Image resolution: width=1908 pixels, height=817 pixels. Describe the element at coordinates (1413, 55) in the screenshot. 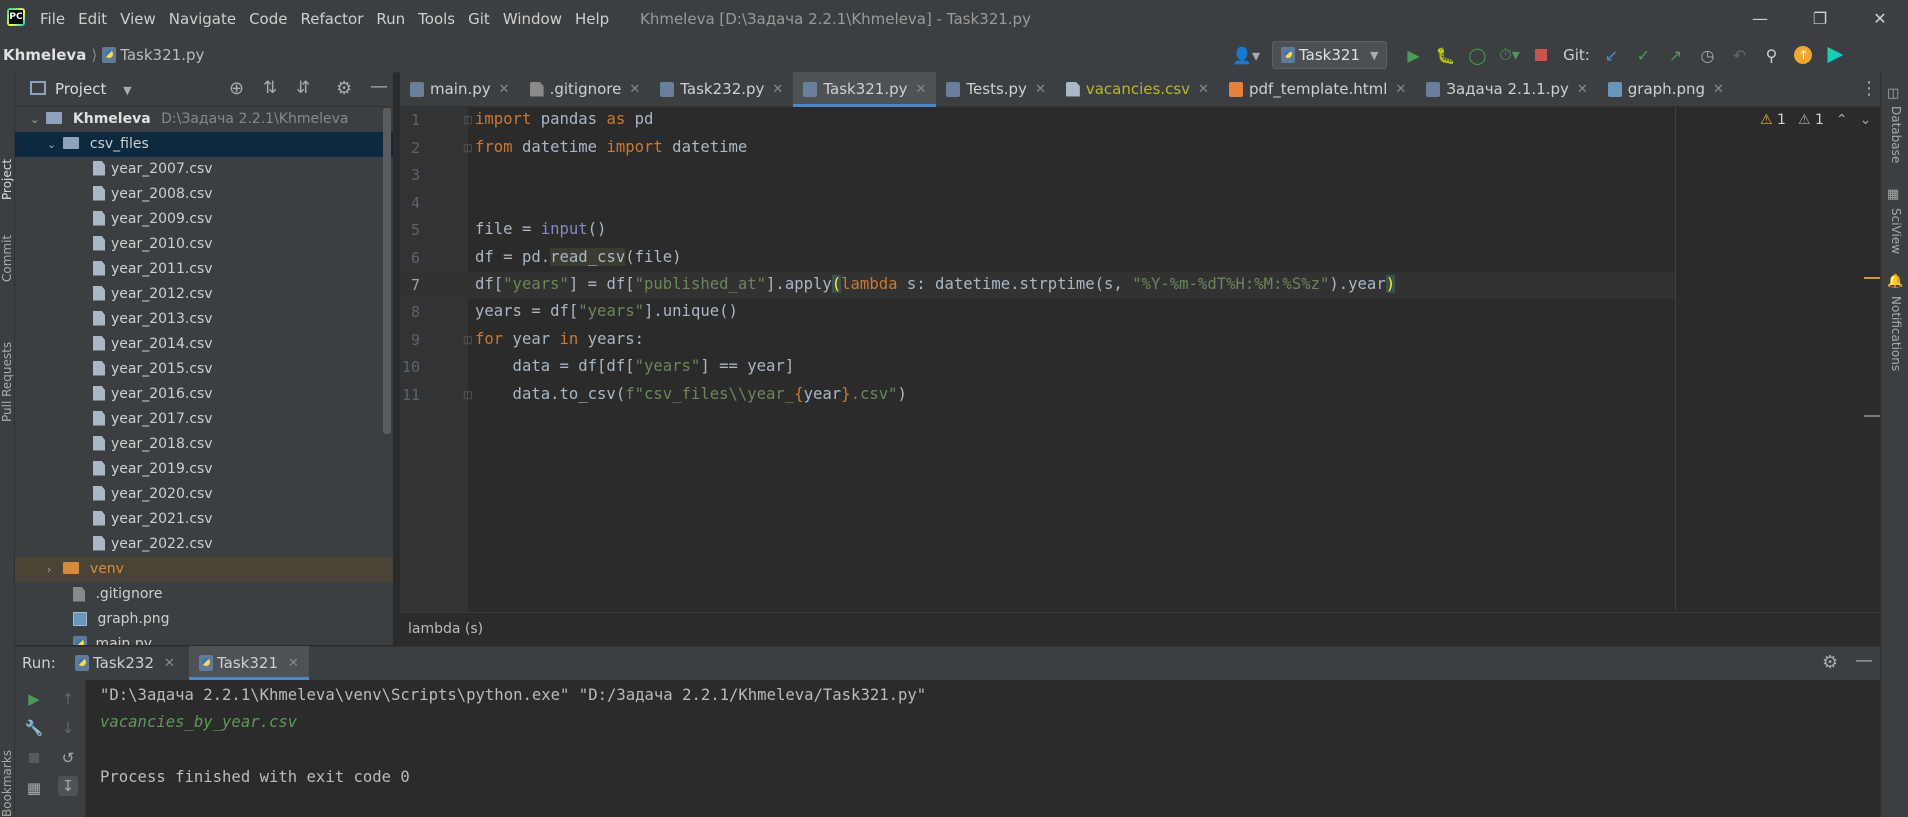

I see `run-icon: ▶` at that location.